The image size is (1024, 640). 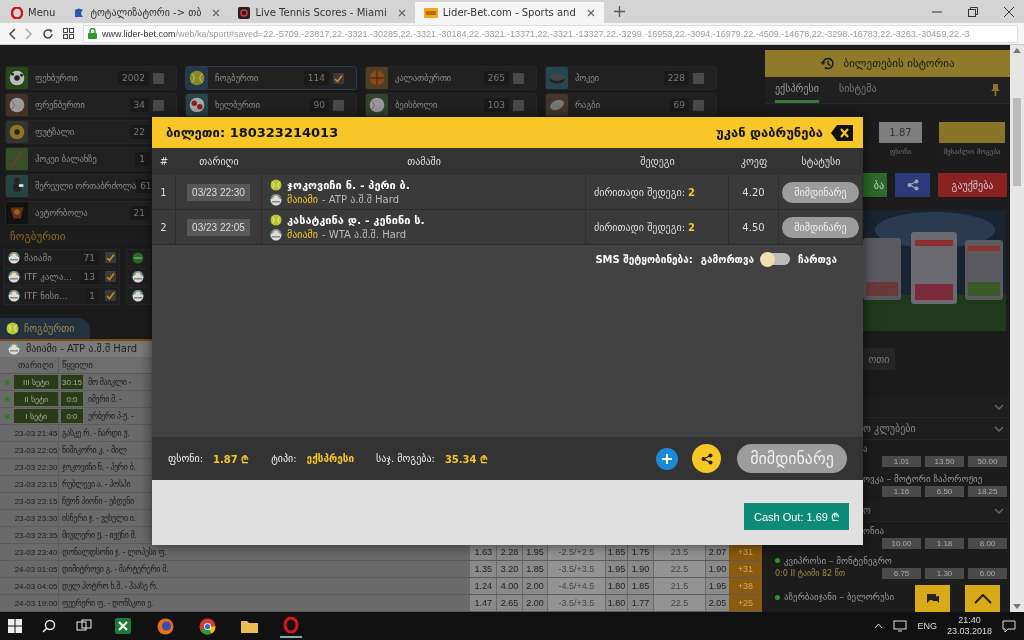 What do you see at coordinates (927, 626) in the screenshot?
I see `language-indicator: ENG` at bounding box center [927, 626].